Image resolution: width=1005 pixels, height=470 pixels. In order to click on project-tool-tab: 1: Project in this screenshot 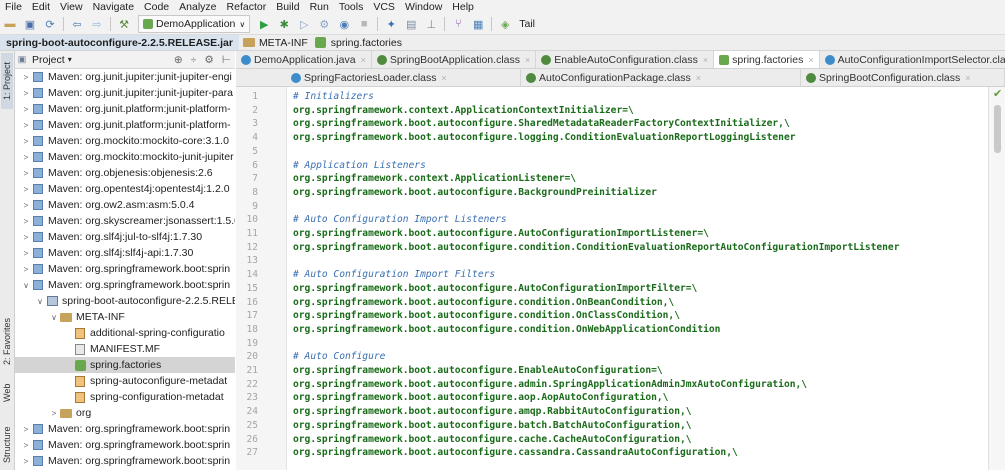, I will do `click(7, 81)`.